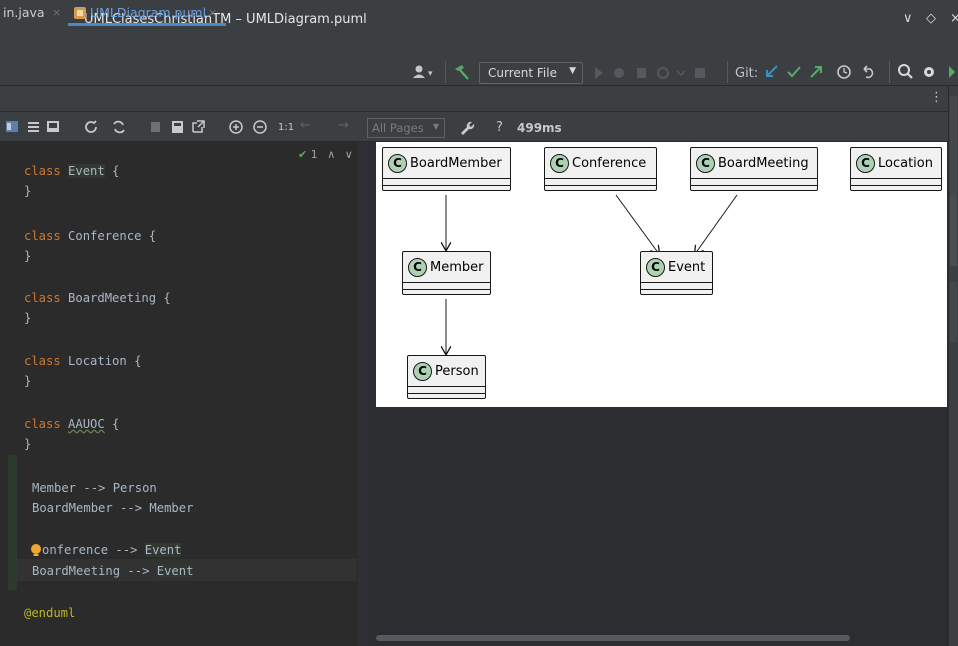 This screenshot has height=646, width=958. I want to click on coverage-icon, so click(641, 73).